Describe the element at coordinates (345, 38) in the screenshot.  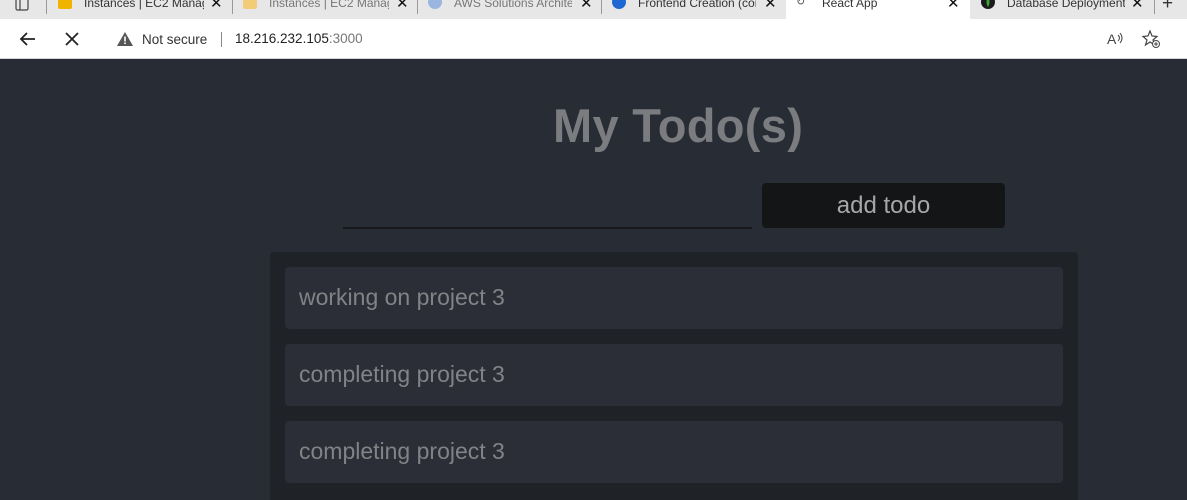
I see `url-port: :3000` at that location.